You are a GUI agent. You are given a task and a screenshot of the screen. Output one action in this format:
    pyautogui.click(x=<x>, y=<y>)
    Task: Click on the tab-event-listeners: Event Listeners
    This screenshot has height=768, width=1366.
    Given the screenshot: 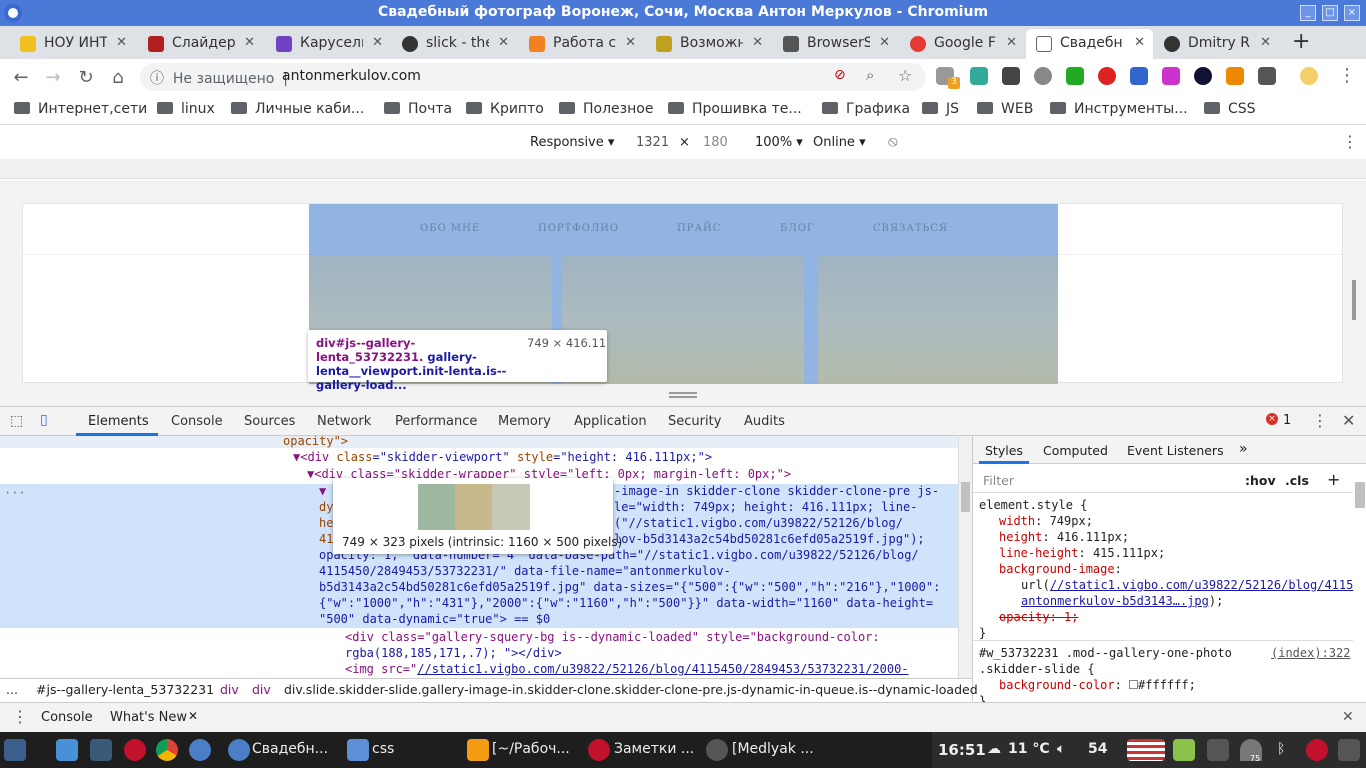 What is the action you would take?
    pyautogui.click(x=1175, y=450)
    